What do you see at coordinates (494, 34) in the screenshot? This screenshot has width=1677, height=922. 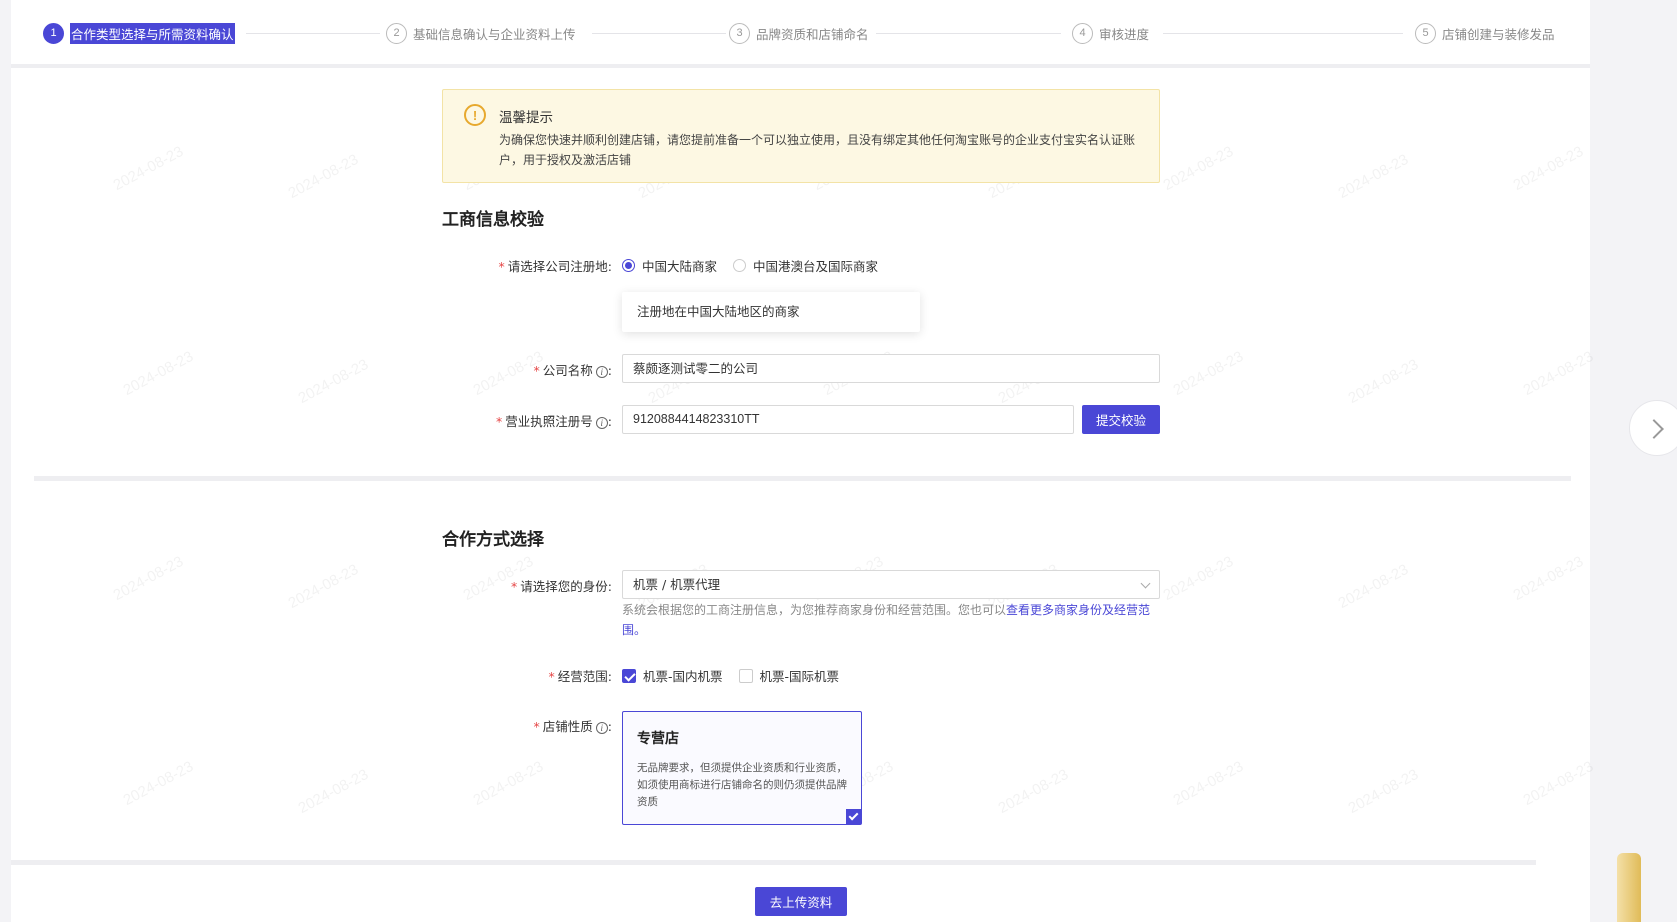 I see `step-2-label: 基础信息确认与企业资料上传` at bounding box center [494, 34].